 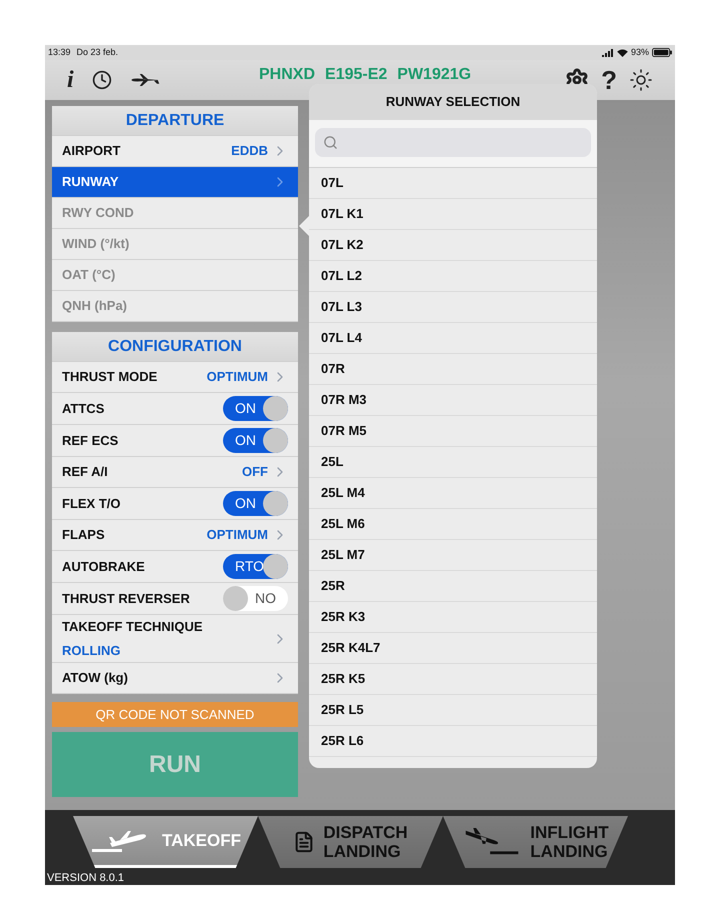 What do you see at coordinates (453, 555) in the screenshot?
I see `runway-item: 25L M7` at bounding box center [453, 555].